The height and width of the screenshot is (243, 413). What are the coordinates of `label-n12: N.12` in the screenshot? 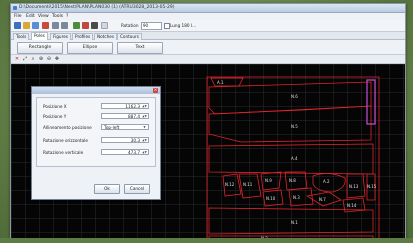 It's located at (230, 184).